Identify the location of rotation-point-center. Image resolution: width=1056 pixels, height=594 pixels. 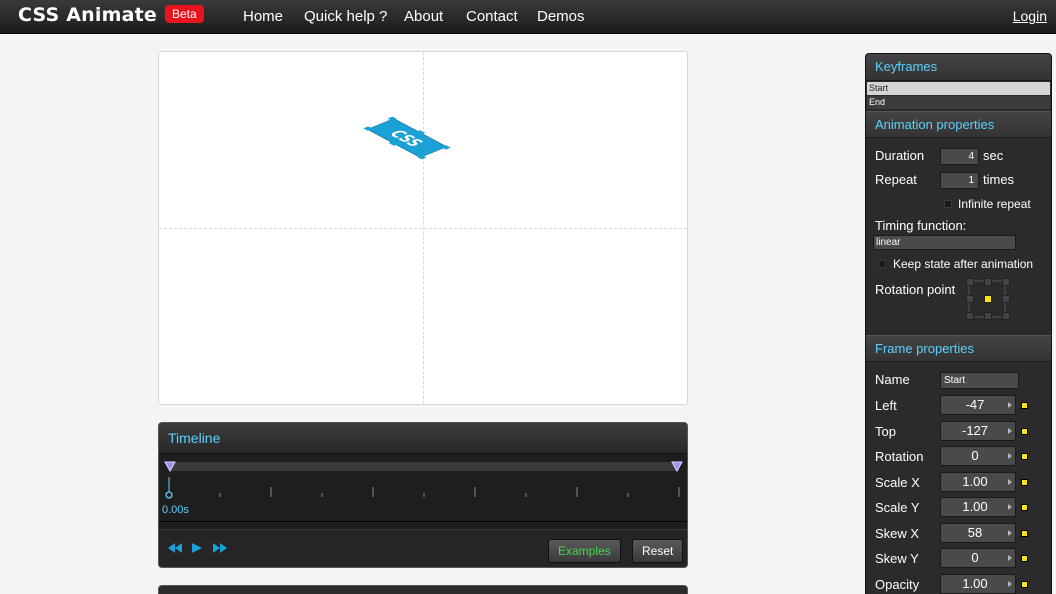
(988, 299).